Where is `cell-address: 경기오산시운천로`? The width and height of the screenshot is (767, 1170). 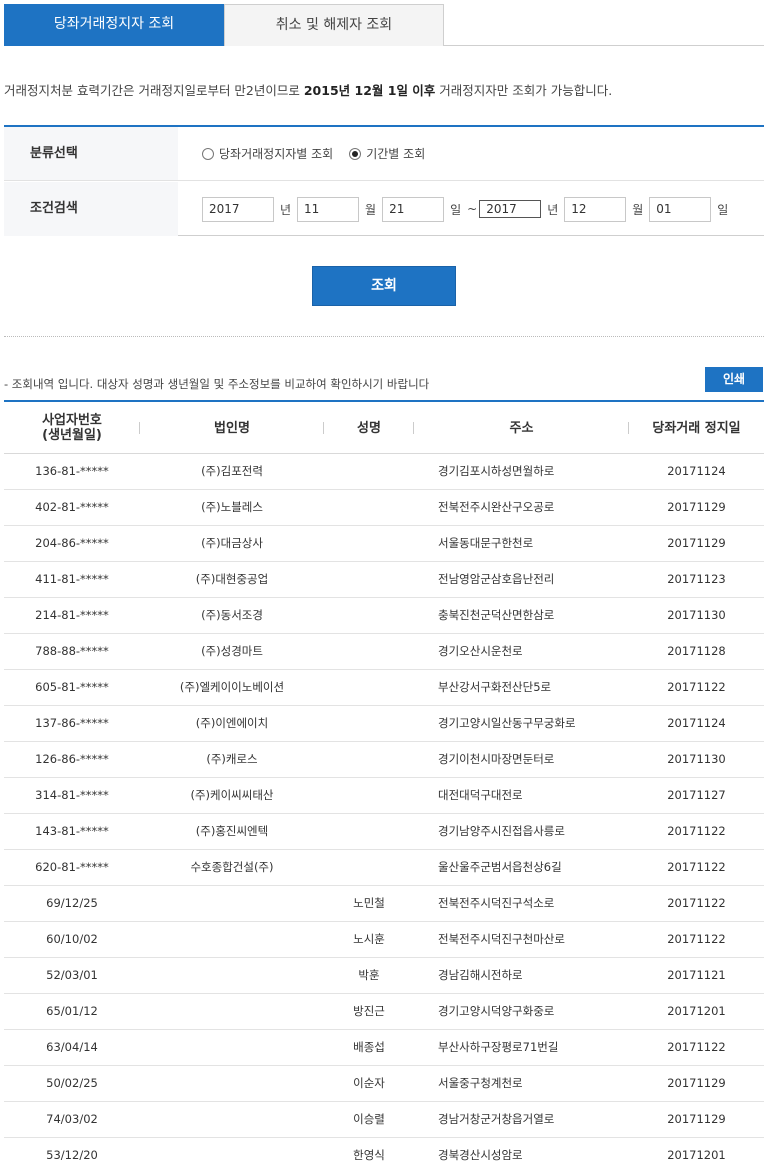
cell-address: 경기오산시운천로 is located at coordinates (480, 651).